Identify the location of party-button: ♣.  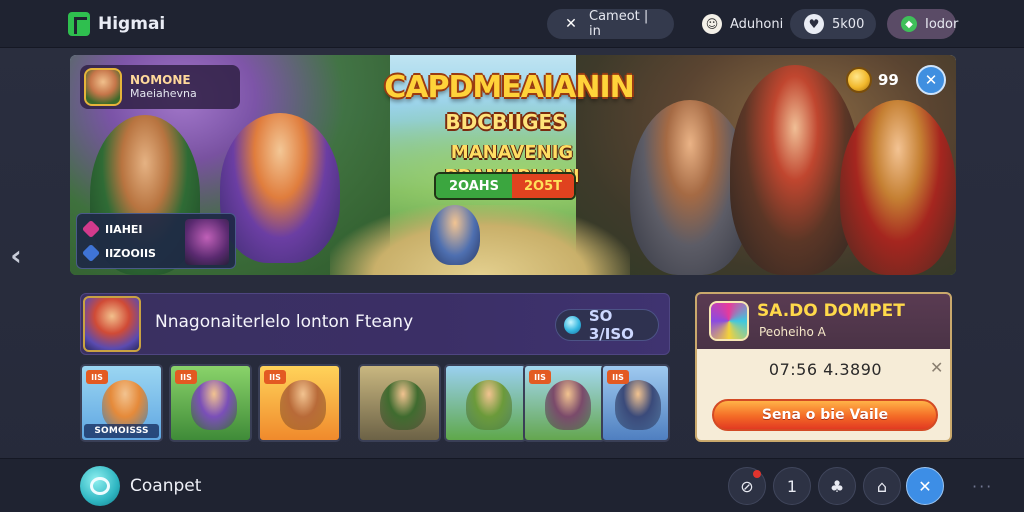
(837, 486).